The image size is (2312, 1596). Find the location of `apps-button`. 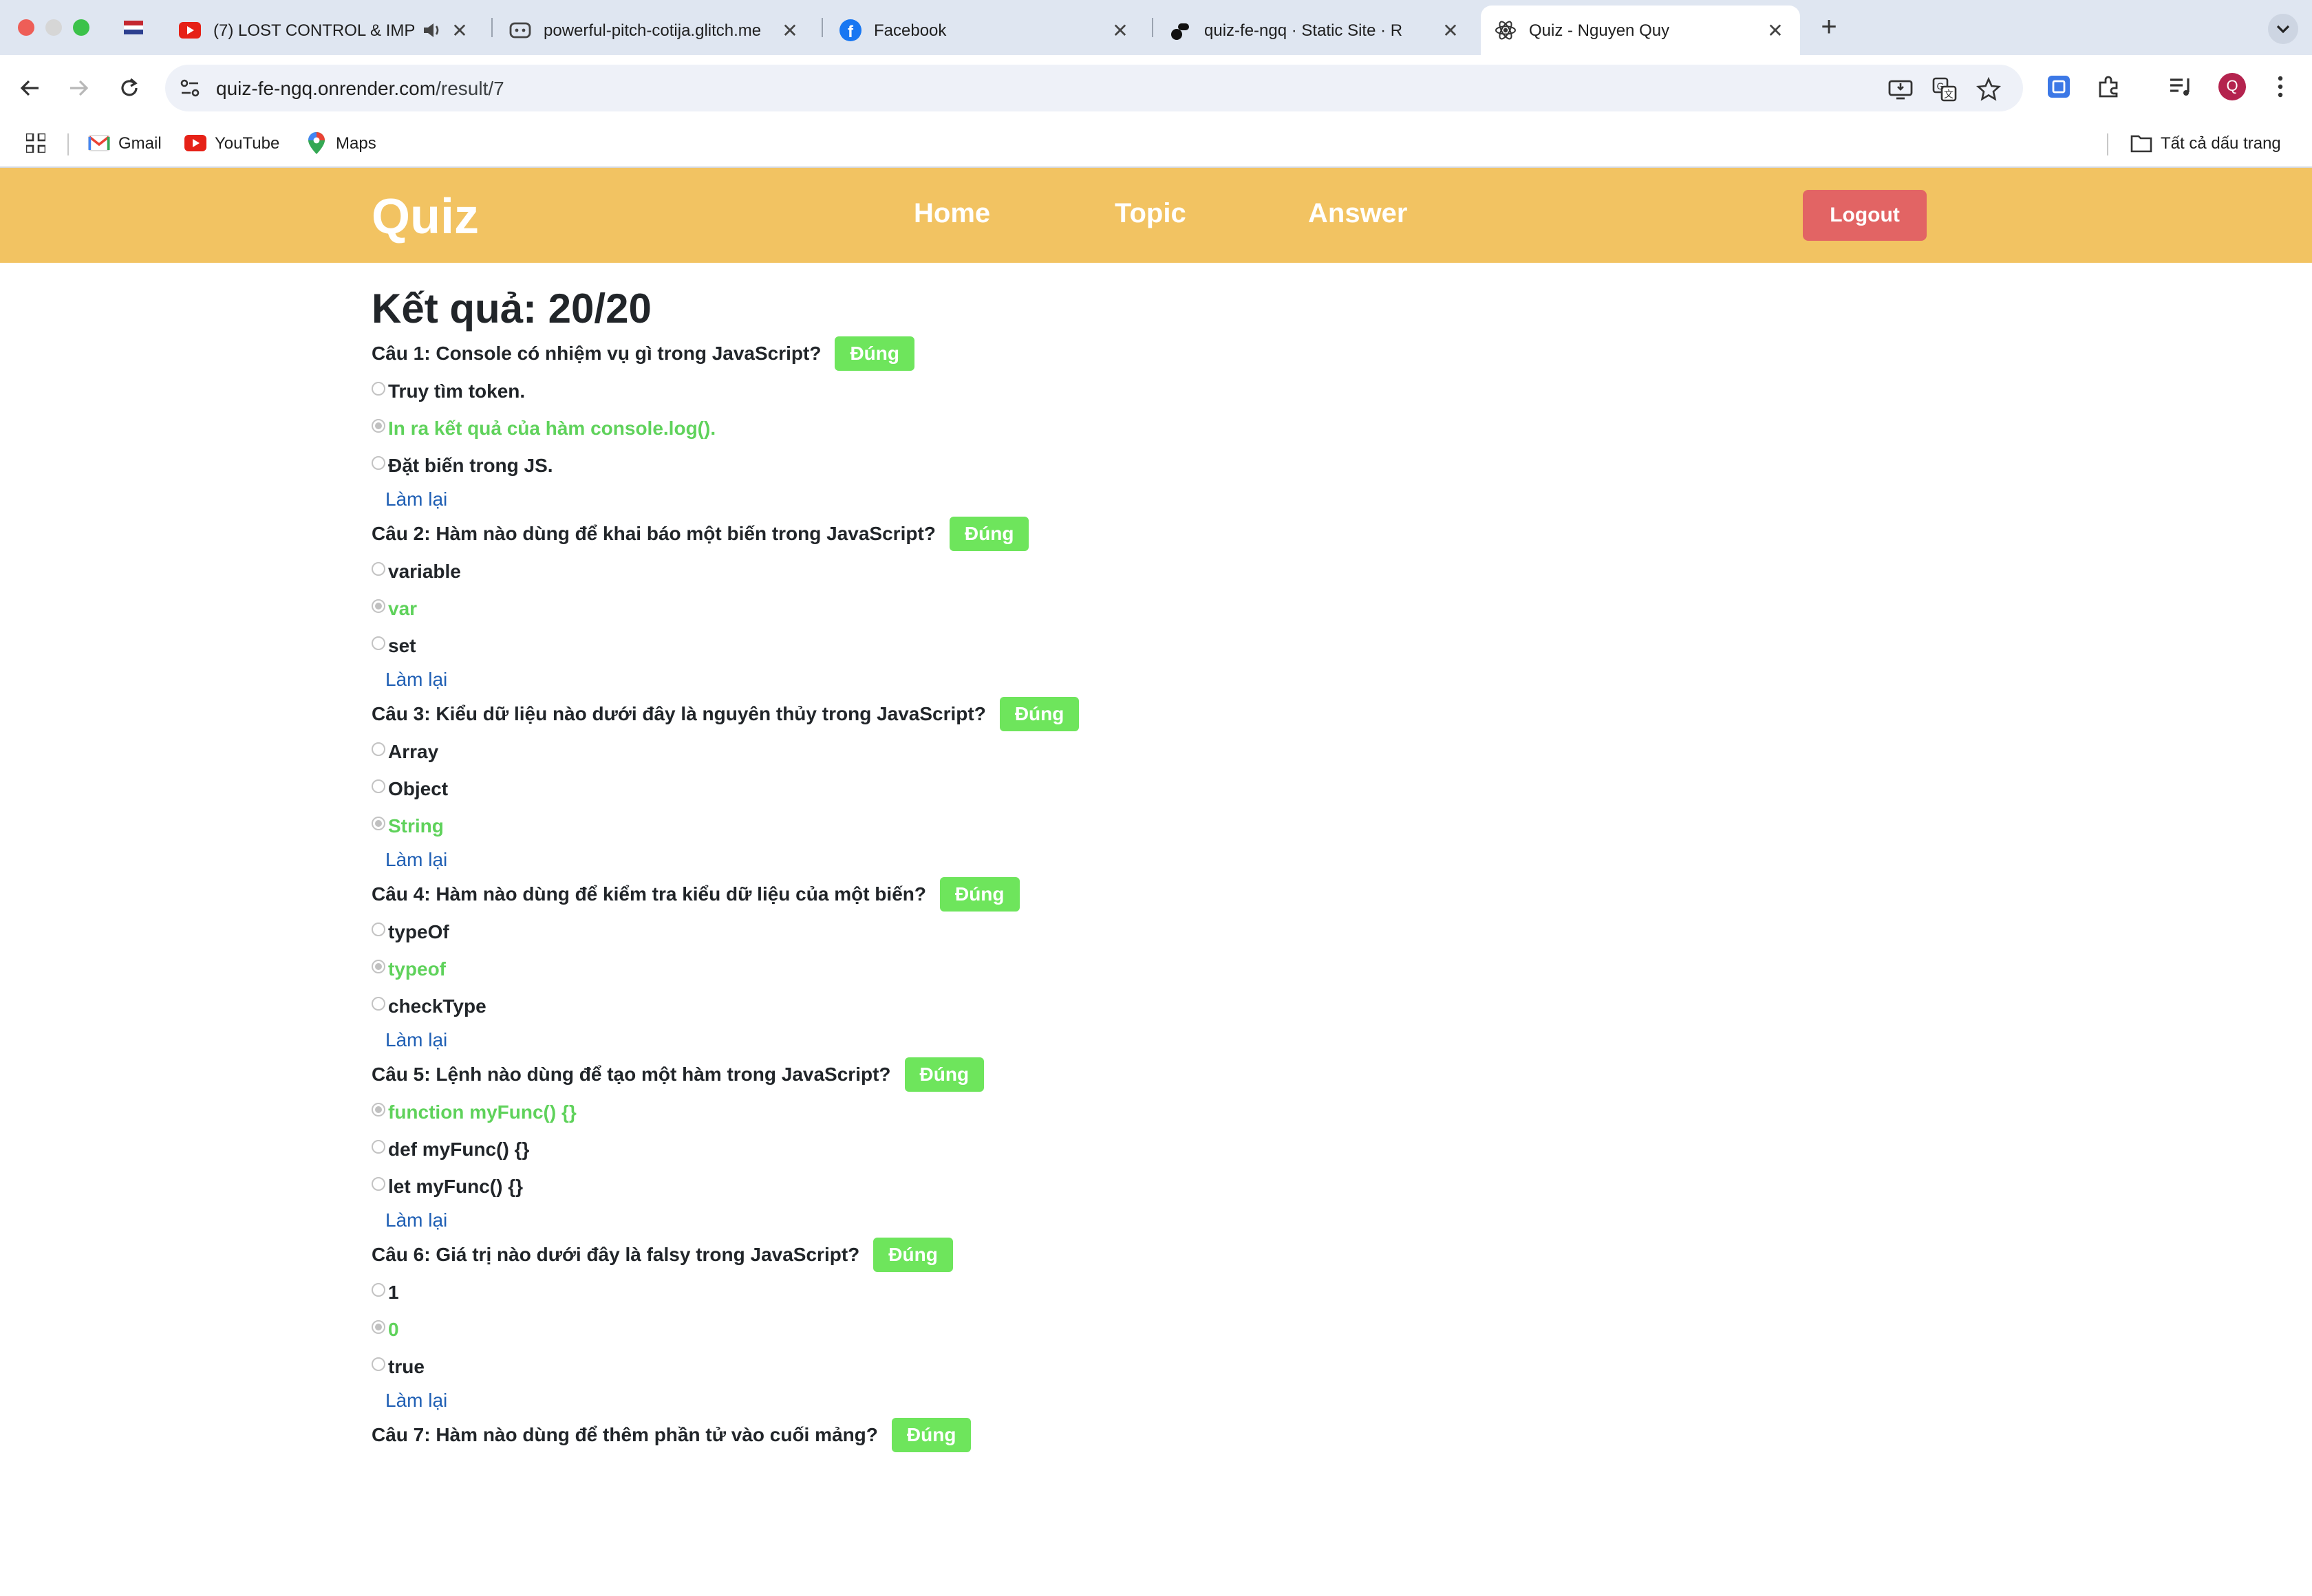

apps-button is located at coordinates (40, 143).